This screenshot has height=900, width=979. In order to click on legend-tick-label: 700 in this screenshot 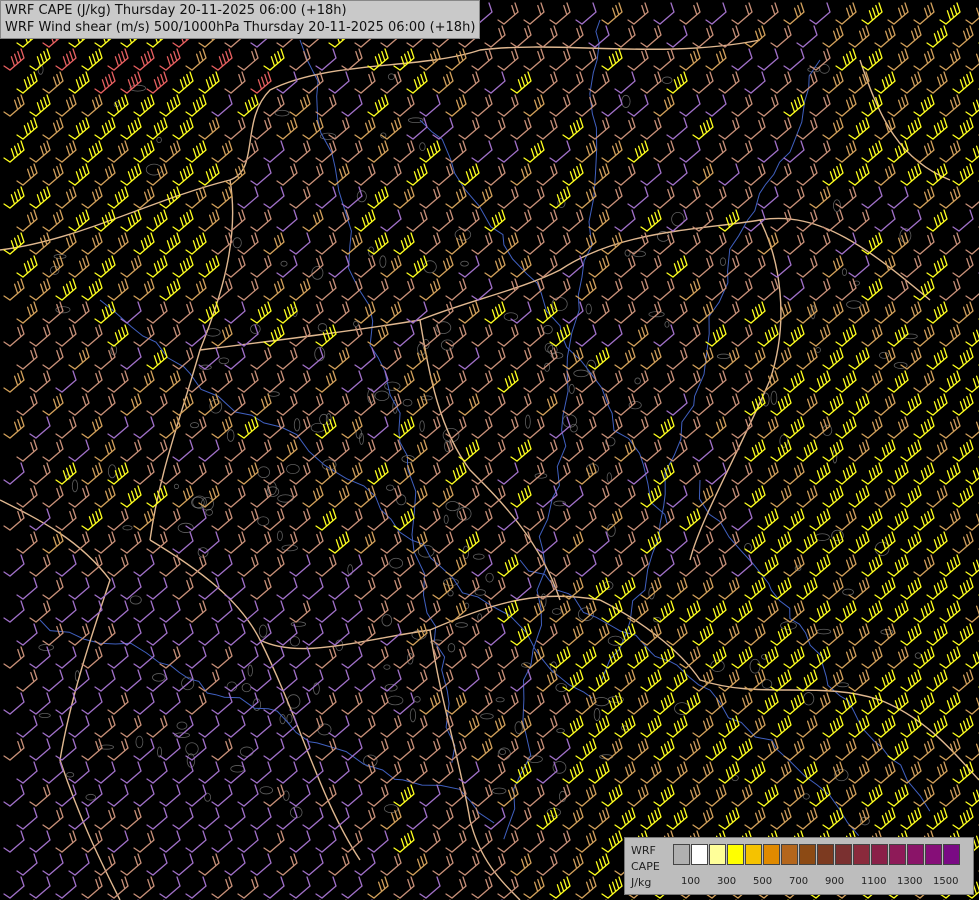, I will do `click(799, 881)`.